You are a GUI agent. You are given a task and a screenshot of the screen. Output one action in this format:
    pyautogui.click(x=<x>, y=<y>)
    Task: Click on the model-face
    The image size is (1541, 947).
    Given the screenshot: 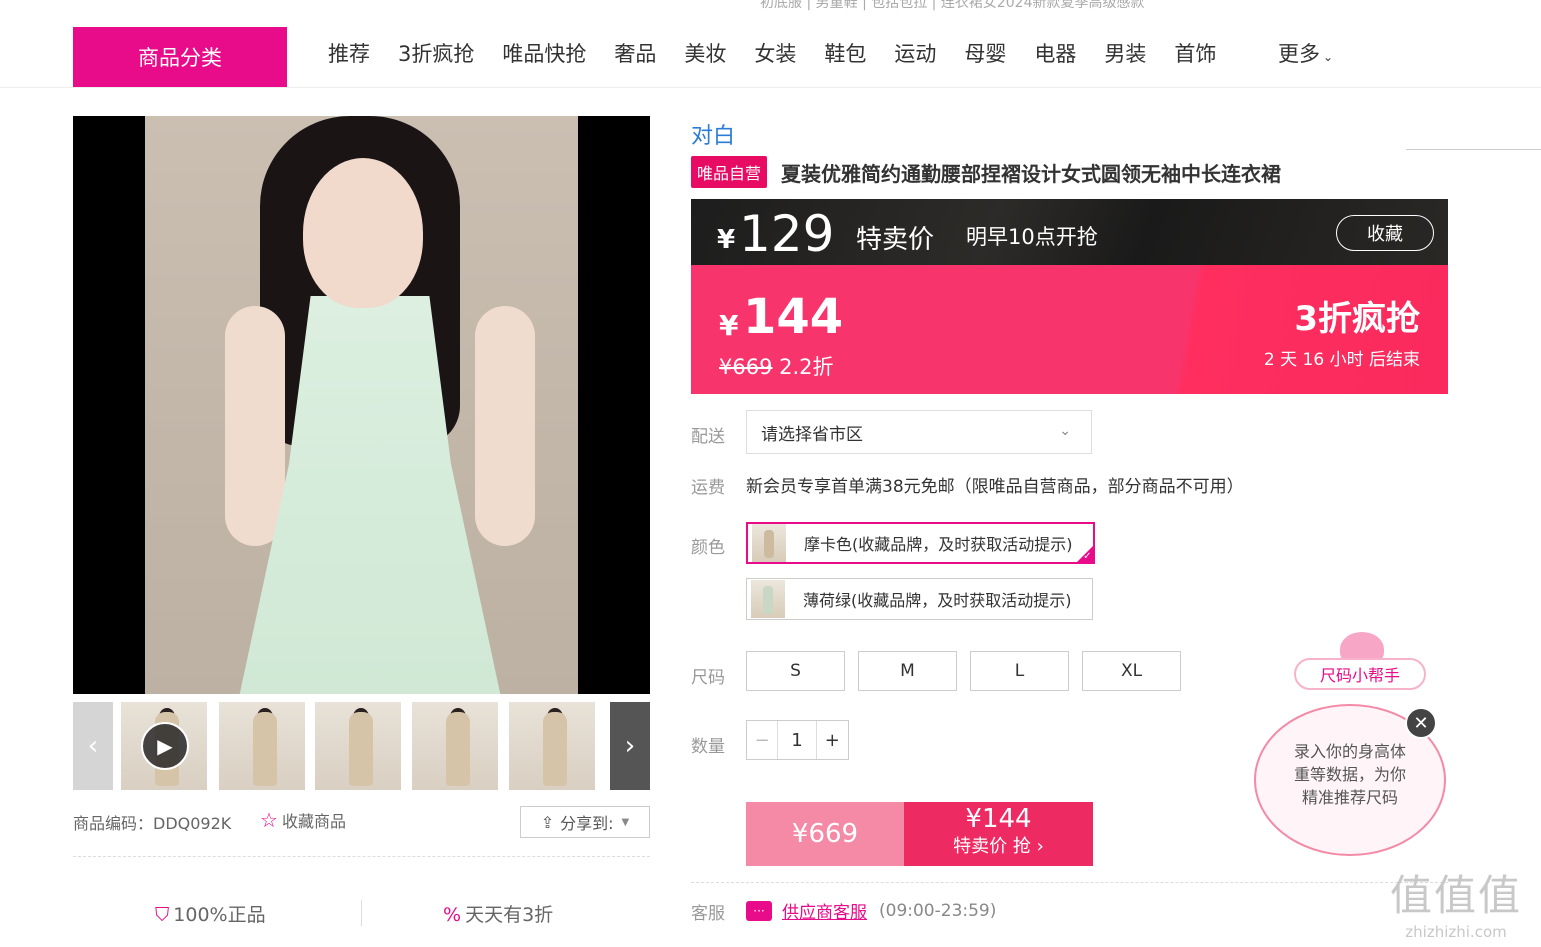 What is the action you would take?
    pyautogui.click(x=363, y=233)
    